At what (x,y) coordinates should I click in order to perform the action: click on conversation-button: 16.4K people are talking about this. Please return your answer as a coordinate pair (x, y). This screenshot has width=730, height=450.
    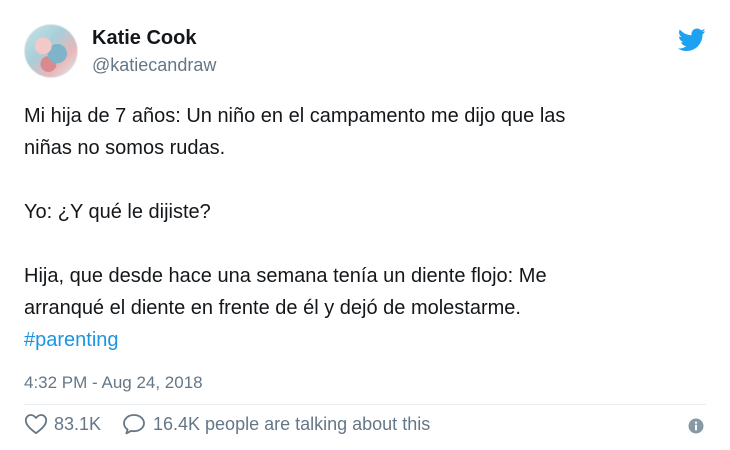
    Looking at the image, I should click on (276, 424).